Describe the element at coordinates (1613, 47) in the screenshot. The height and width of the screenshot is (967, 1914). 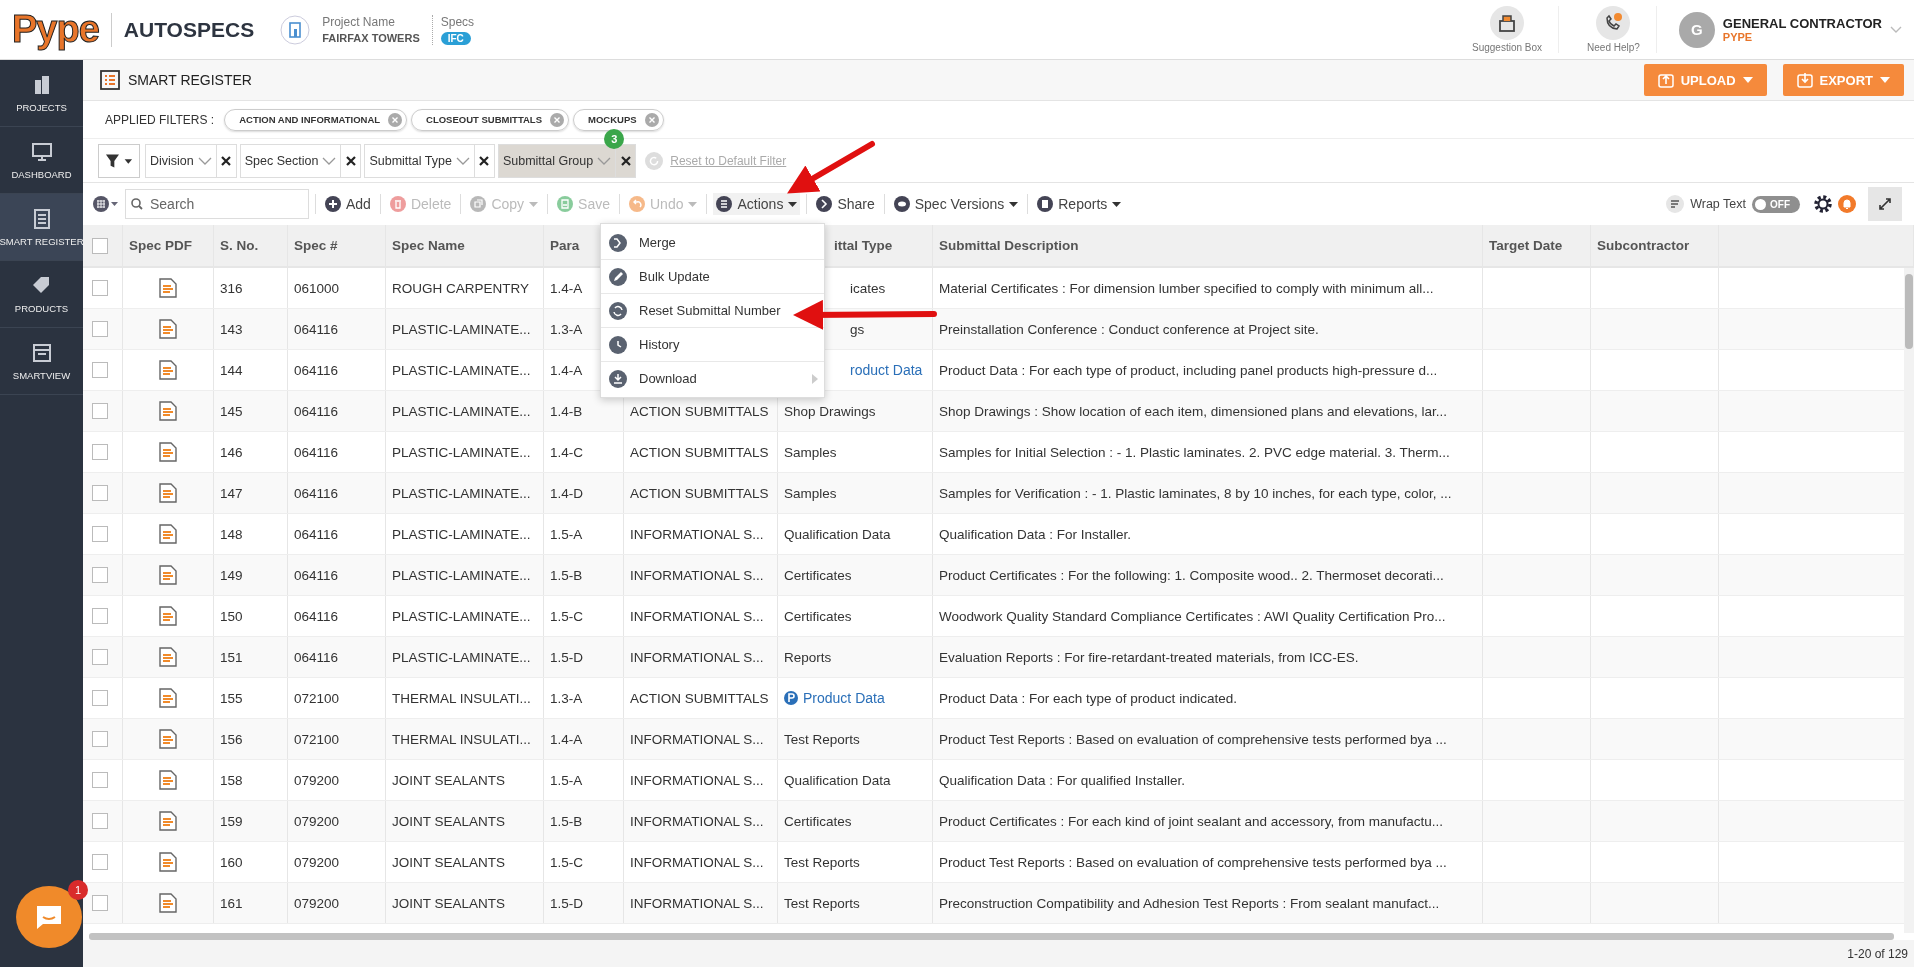
I see `header-link-label: Need Help?` at that location.